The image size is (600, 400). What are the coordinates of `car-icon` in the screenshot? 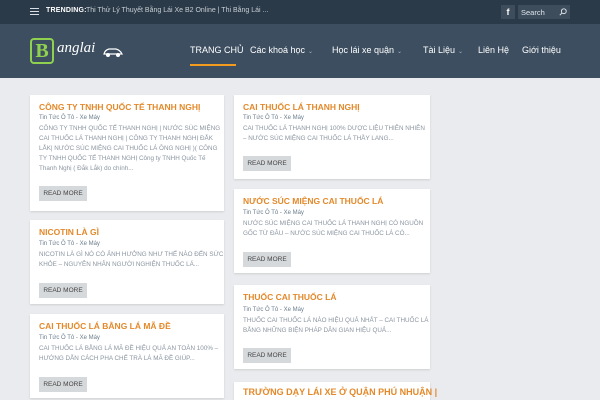 It's located at (113, 52).